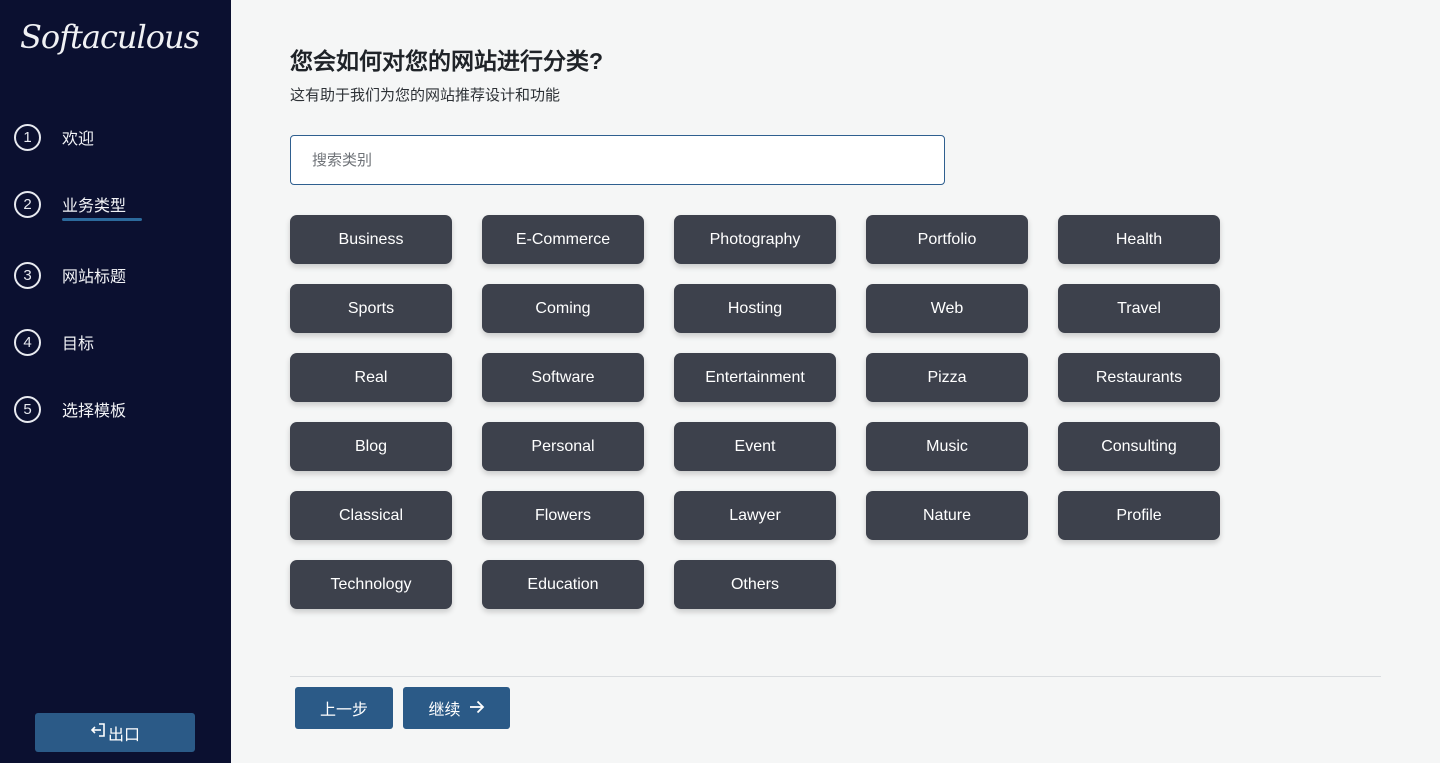  Describe the element at coordinates (27, 137) in the screenshot. I see `step-number: 1` at that location.